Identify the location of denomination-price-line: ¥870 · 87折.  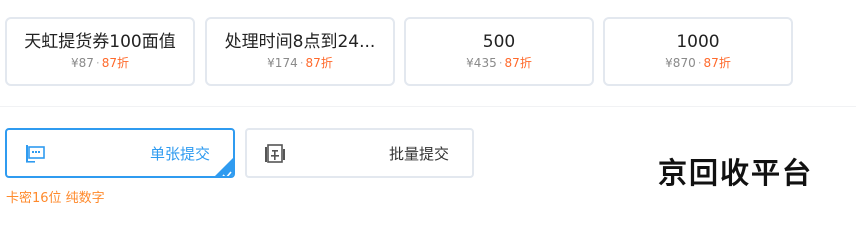
(698, 63).